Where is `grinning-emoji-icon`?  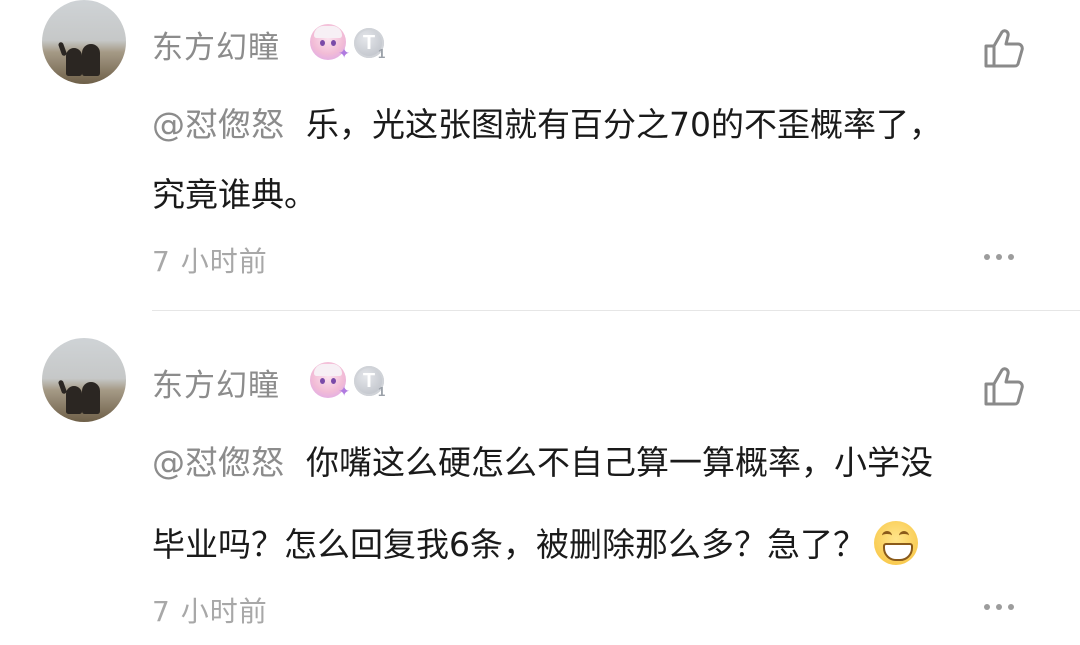
grinning-emoji-icon is located at coordinates (896, 542).